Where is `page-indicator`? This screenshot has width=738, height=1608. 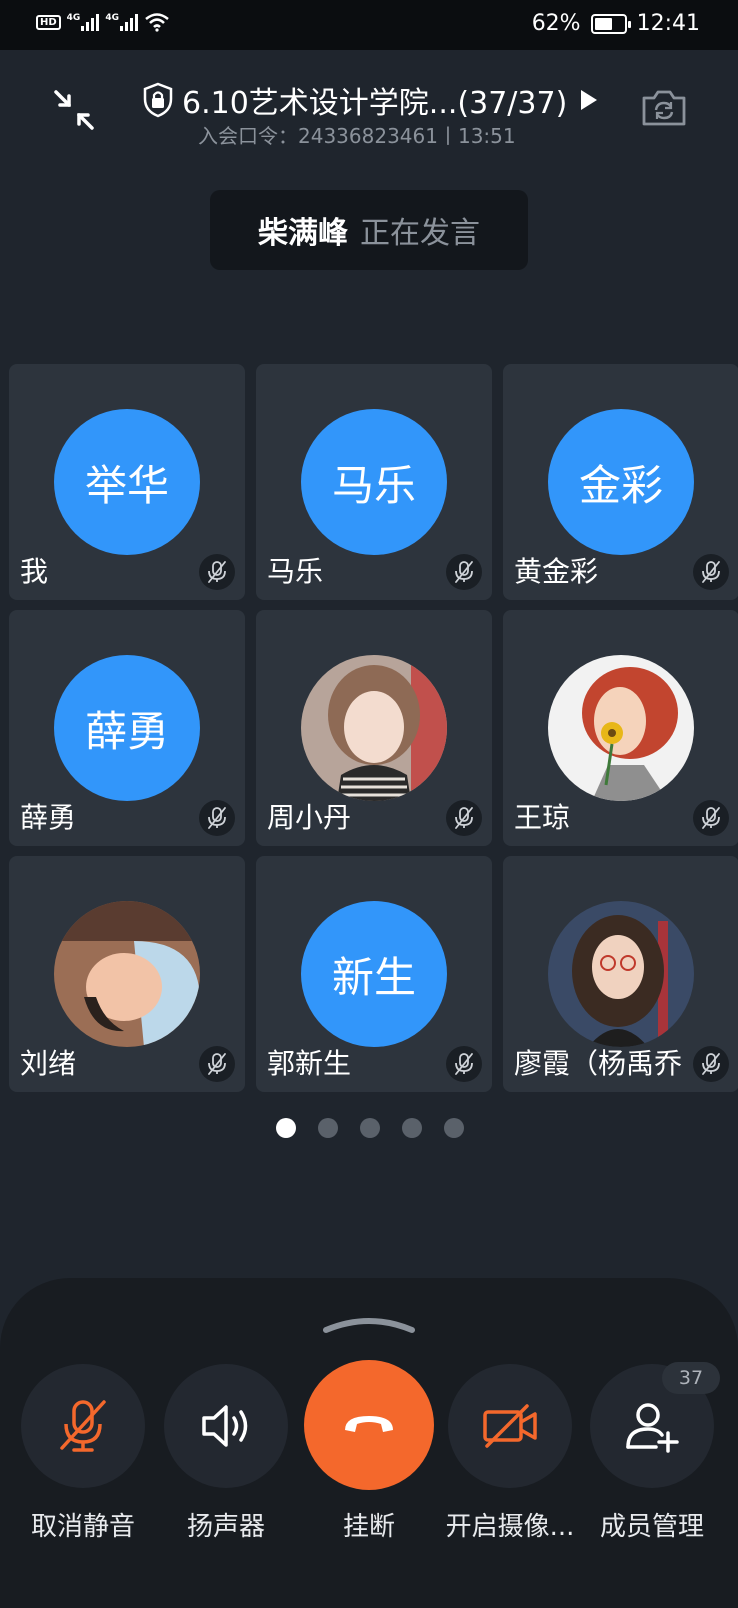 page-indicator is located at coordinates (370, 1128).